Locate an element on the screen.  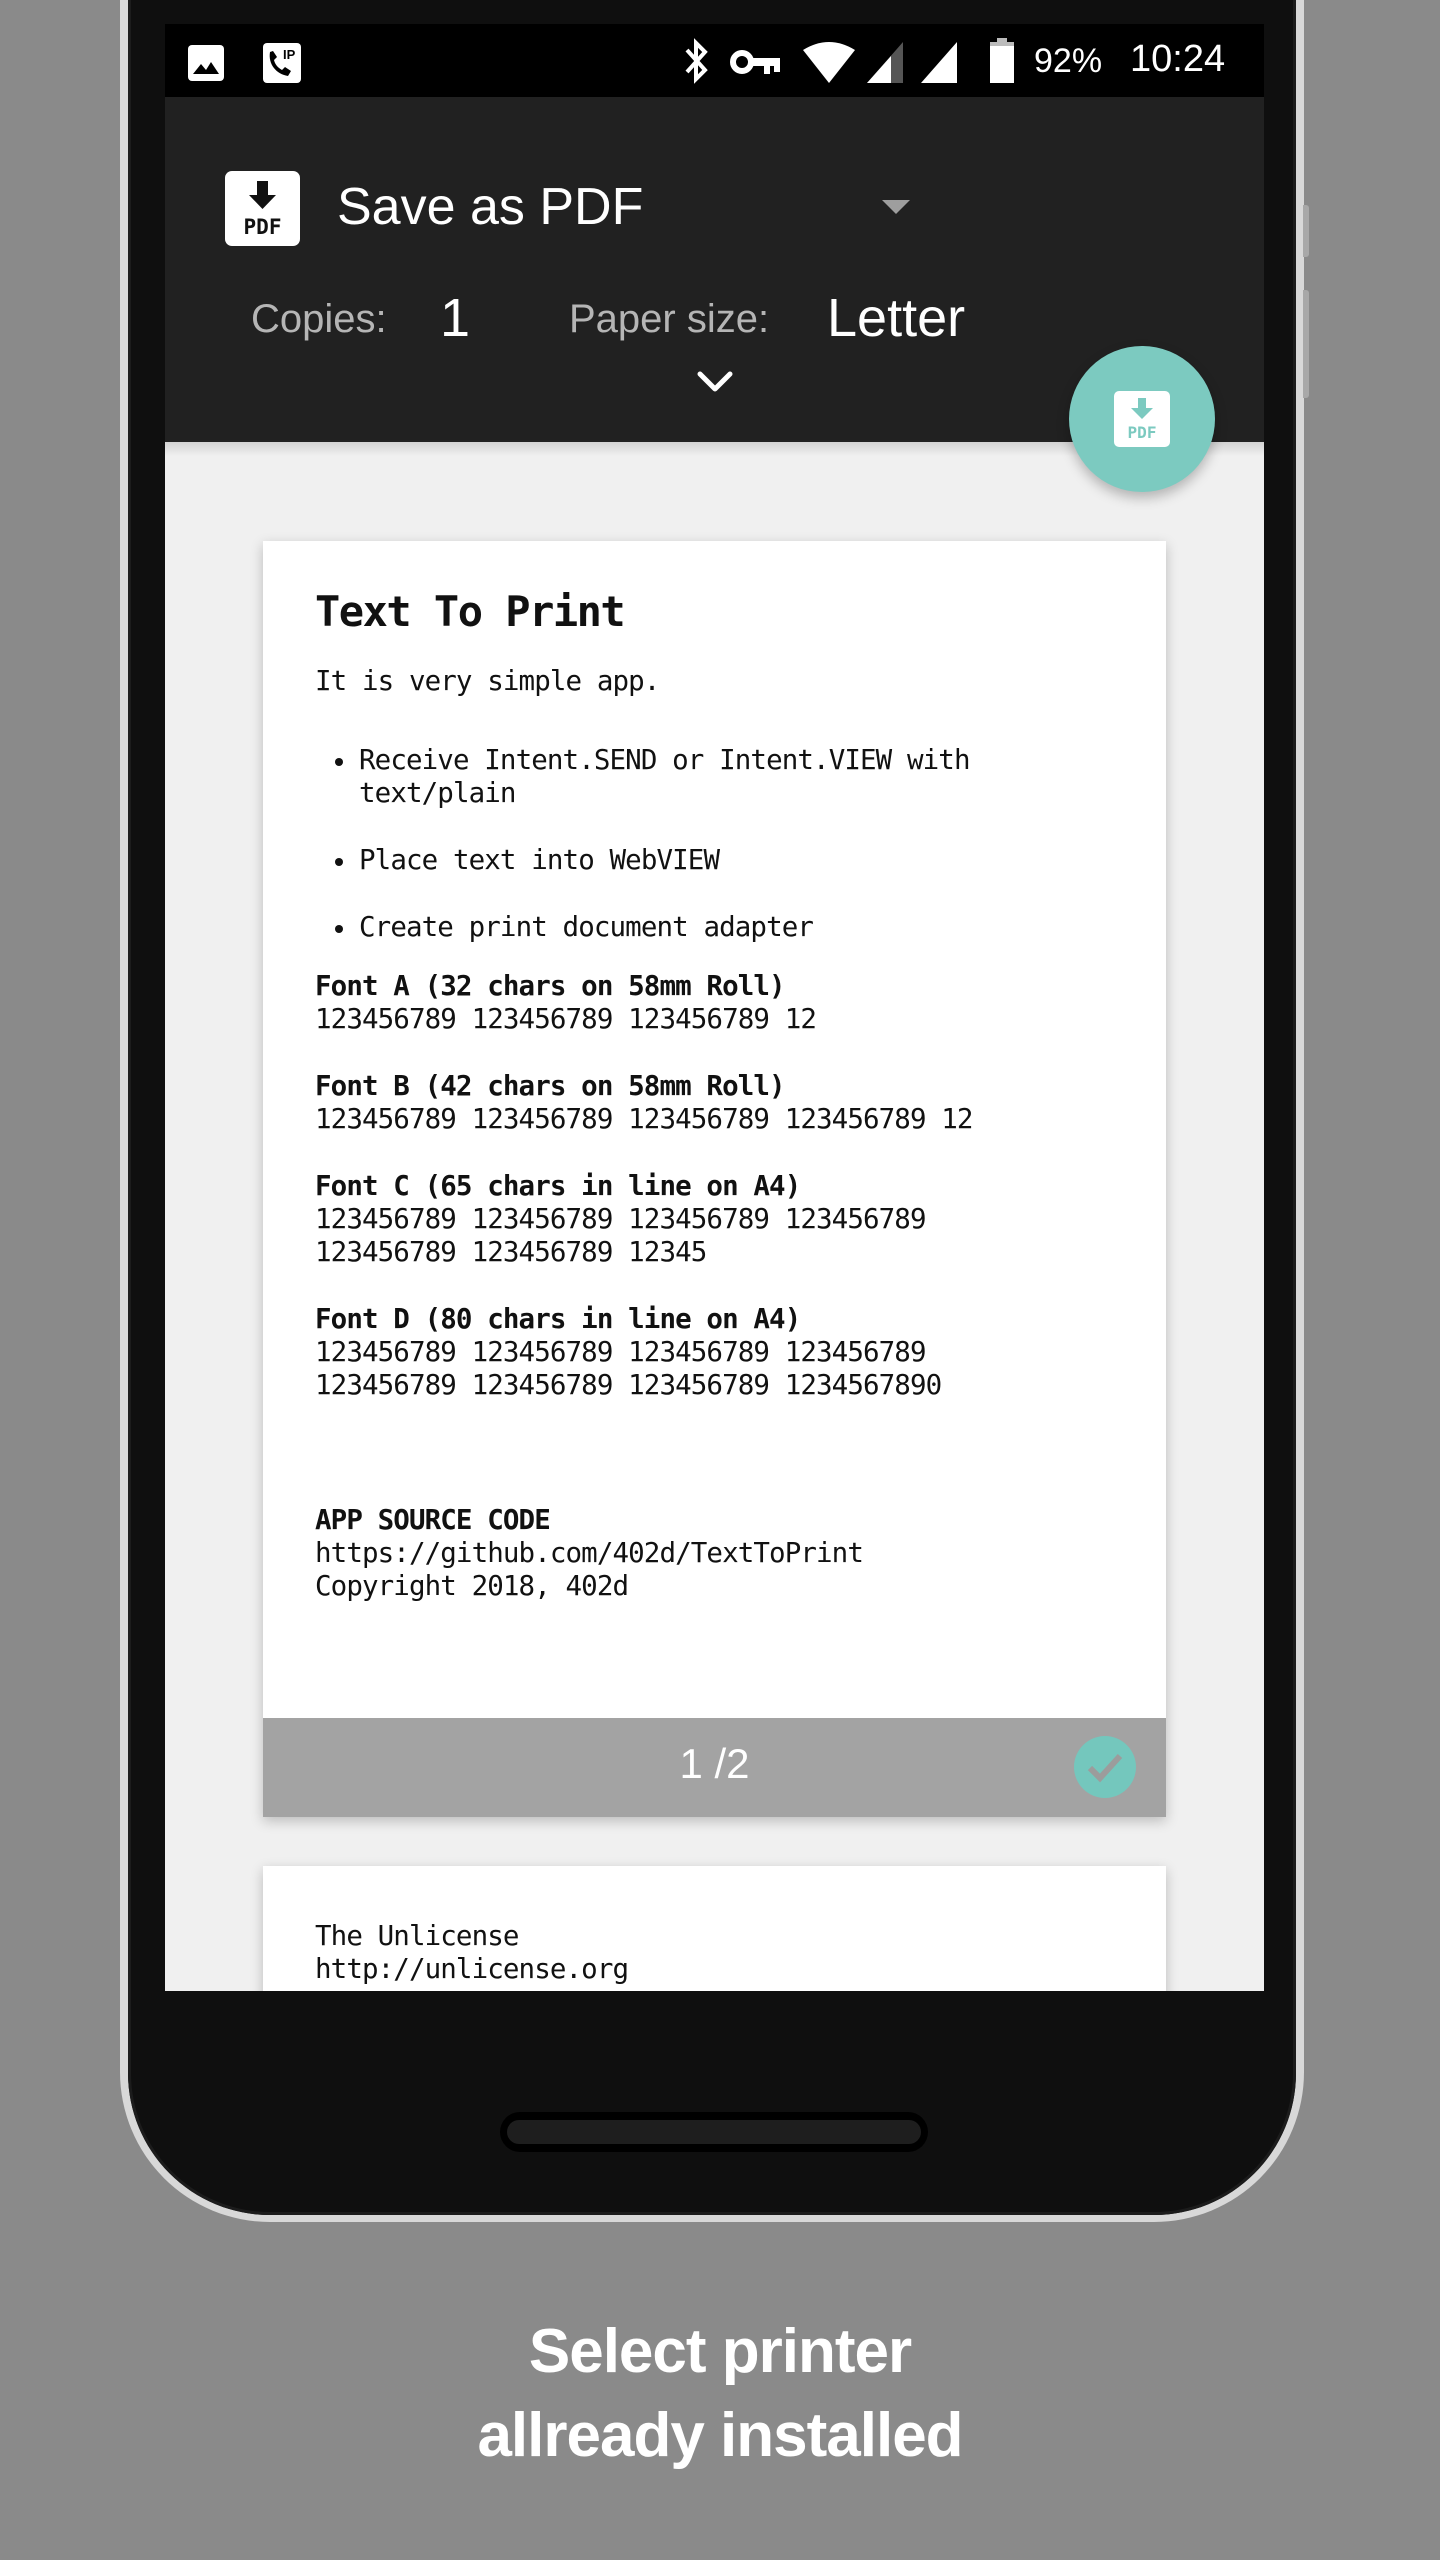
font-sample-line: 123456789 123456789 123456789 12 is located at coordinates (566, 1019).